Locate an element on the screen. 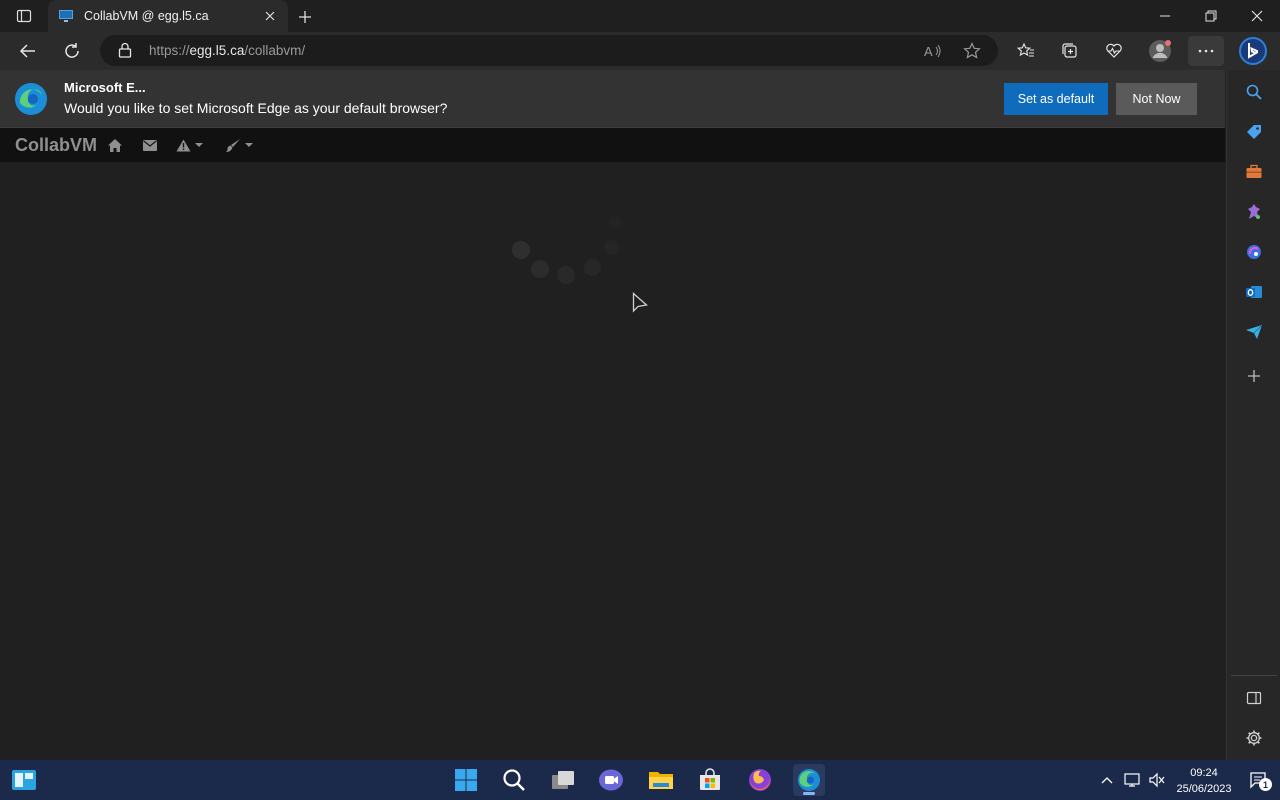 The width and height of the screenshot is (1280, 800). monitor-favicon-icon is located at coordinates (66, 16).